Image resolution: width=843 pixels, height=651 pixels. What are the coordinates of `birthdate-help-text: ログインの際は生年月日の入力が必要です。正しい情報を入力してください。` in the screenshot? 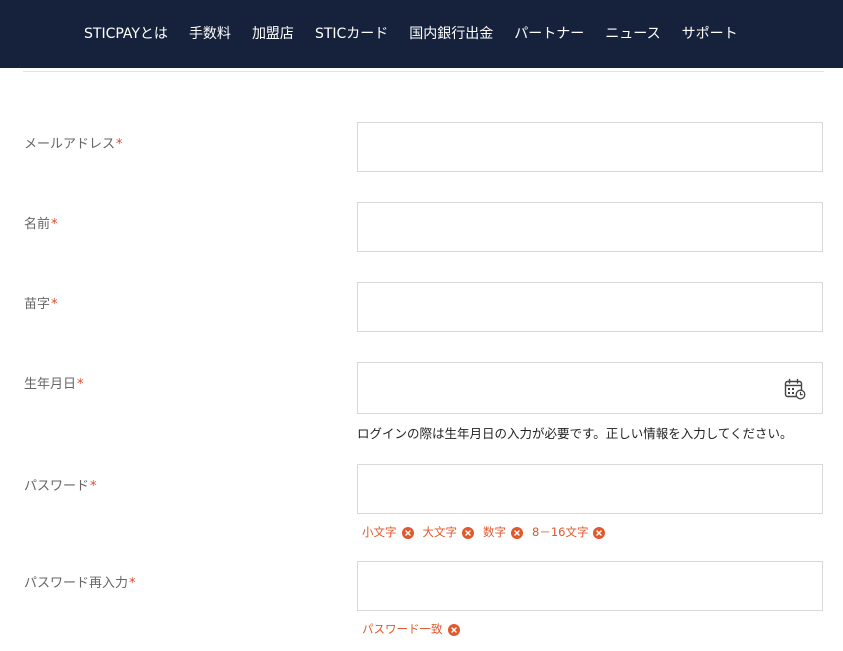 It's located at (575, 433).